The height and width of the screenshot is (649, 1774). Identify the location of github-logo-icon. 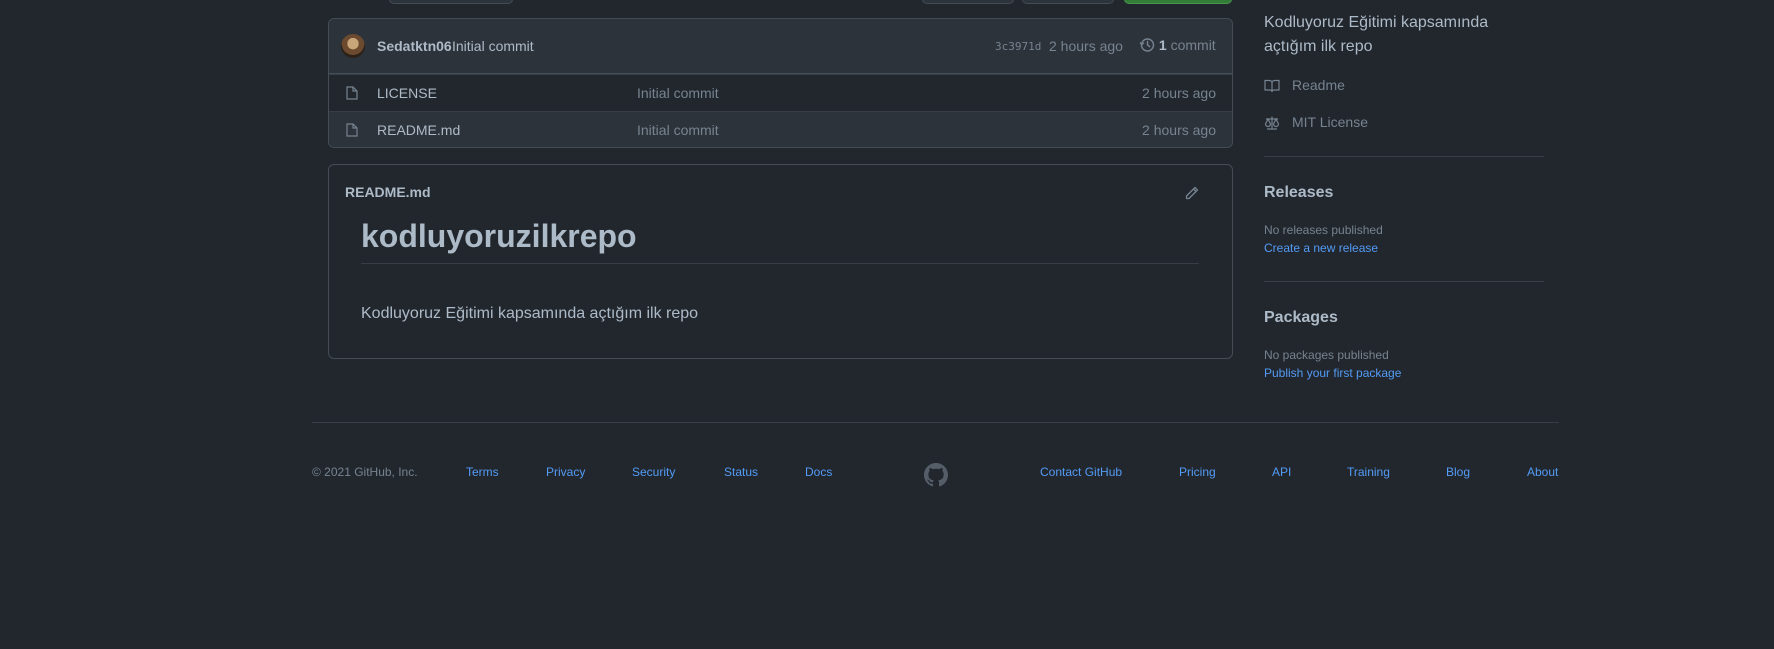
(936, 475).